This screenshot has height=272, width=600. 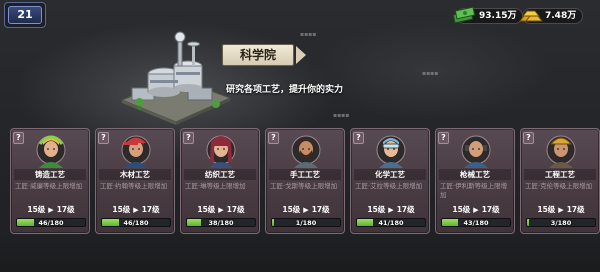 I want to click on craft-description: 工匠·威廉等级上限增加, so click(x=49, y=186).